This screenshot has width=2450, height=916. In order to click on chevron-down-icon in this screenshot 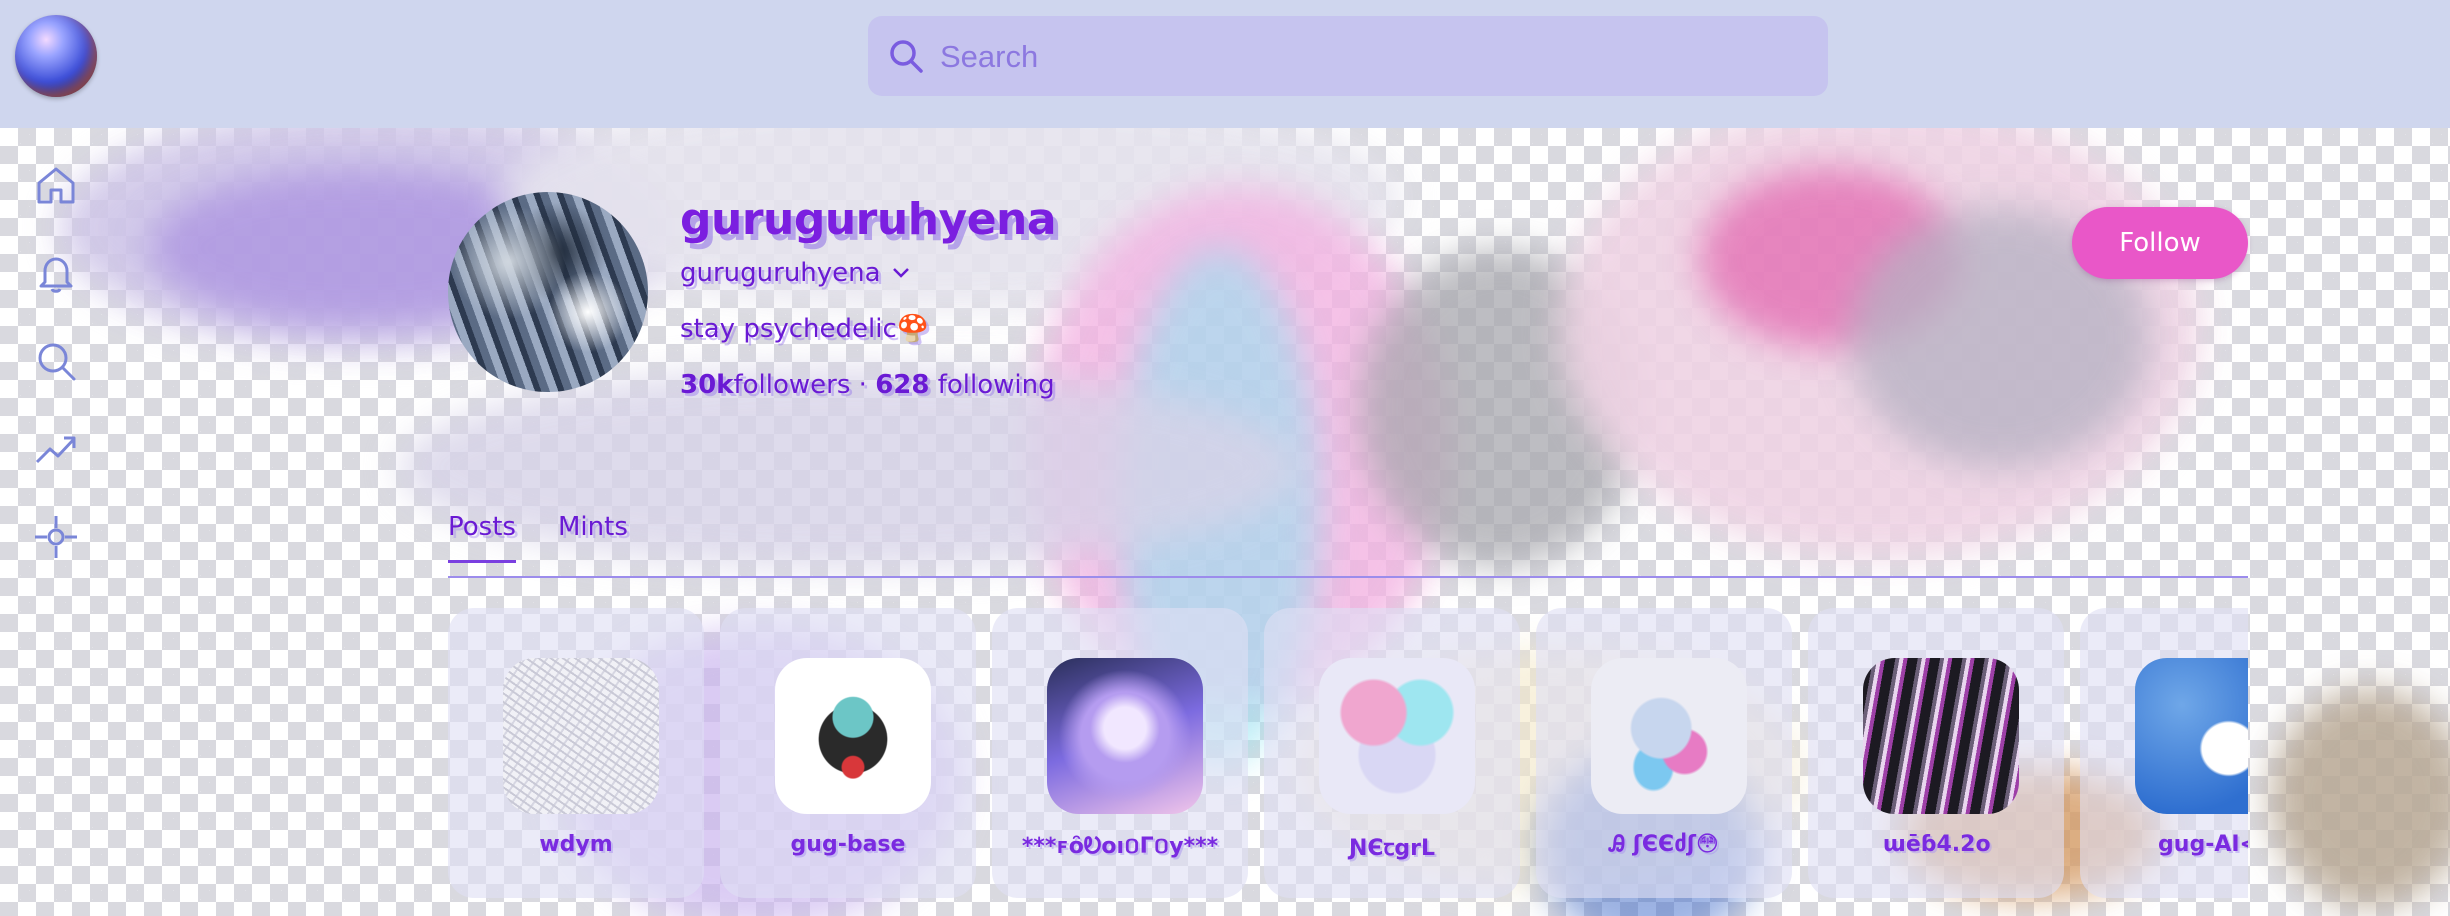, I will do `click(900, 273)`.